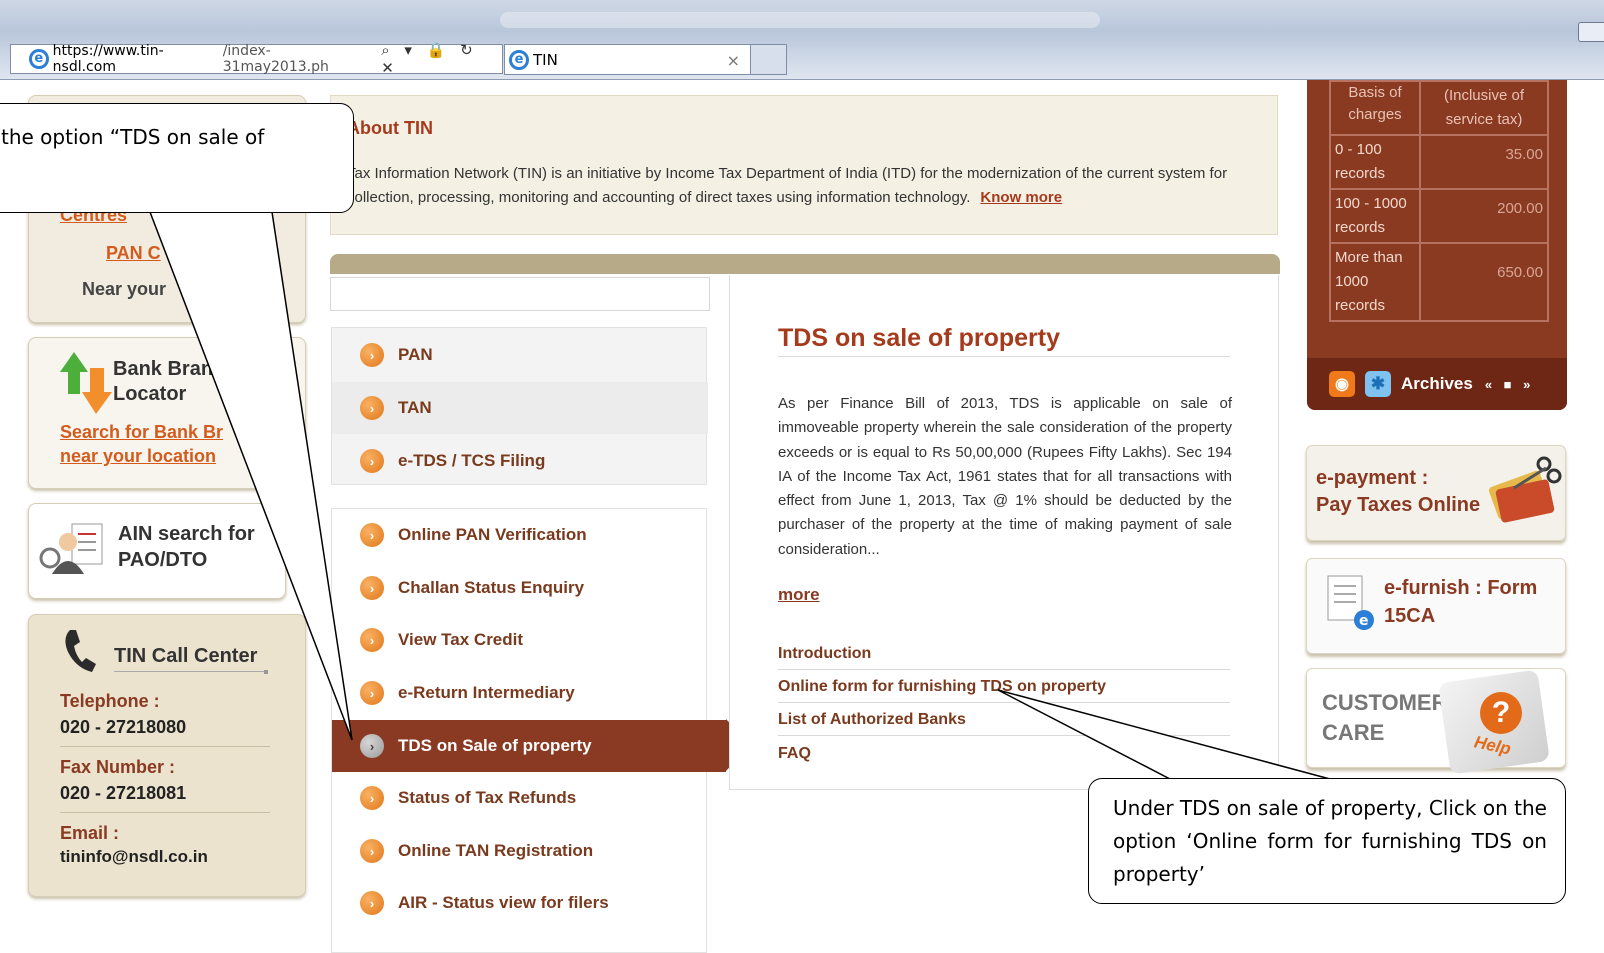  What do you see at coordinates (1164, 734) in the screenshot?
I see `right-callout-pointer` at bounding box center [1164, 734].